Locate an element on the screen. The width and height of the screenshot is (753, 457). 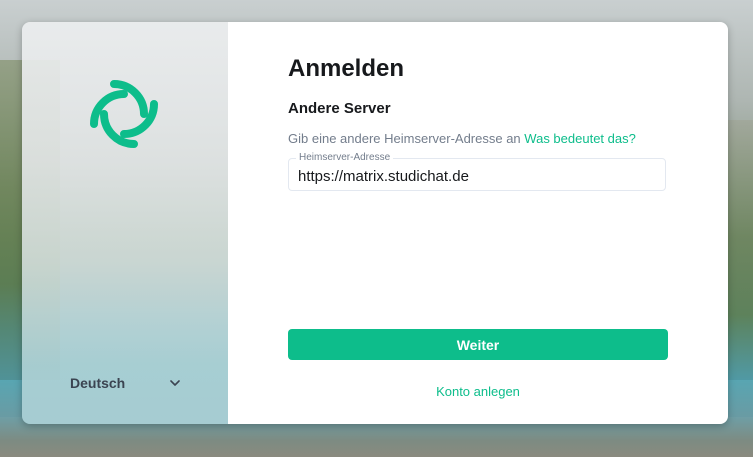
language-label: Deutsch is located at coordinates (98, 383).